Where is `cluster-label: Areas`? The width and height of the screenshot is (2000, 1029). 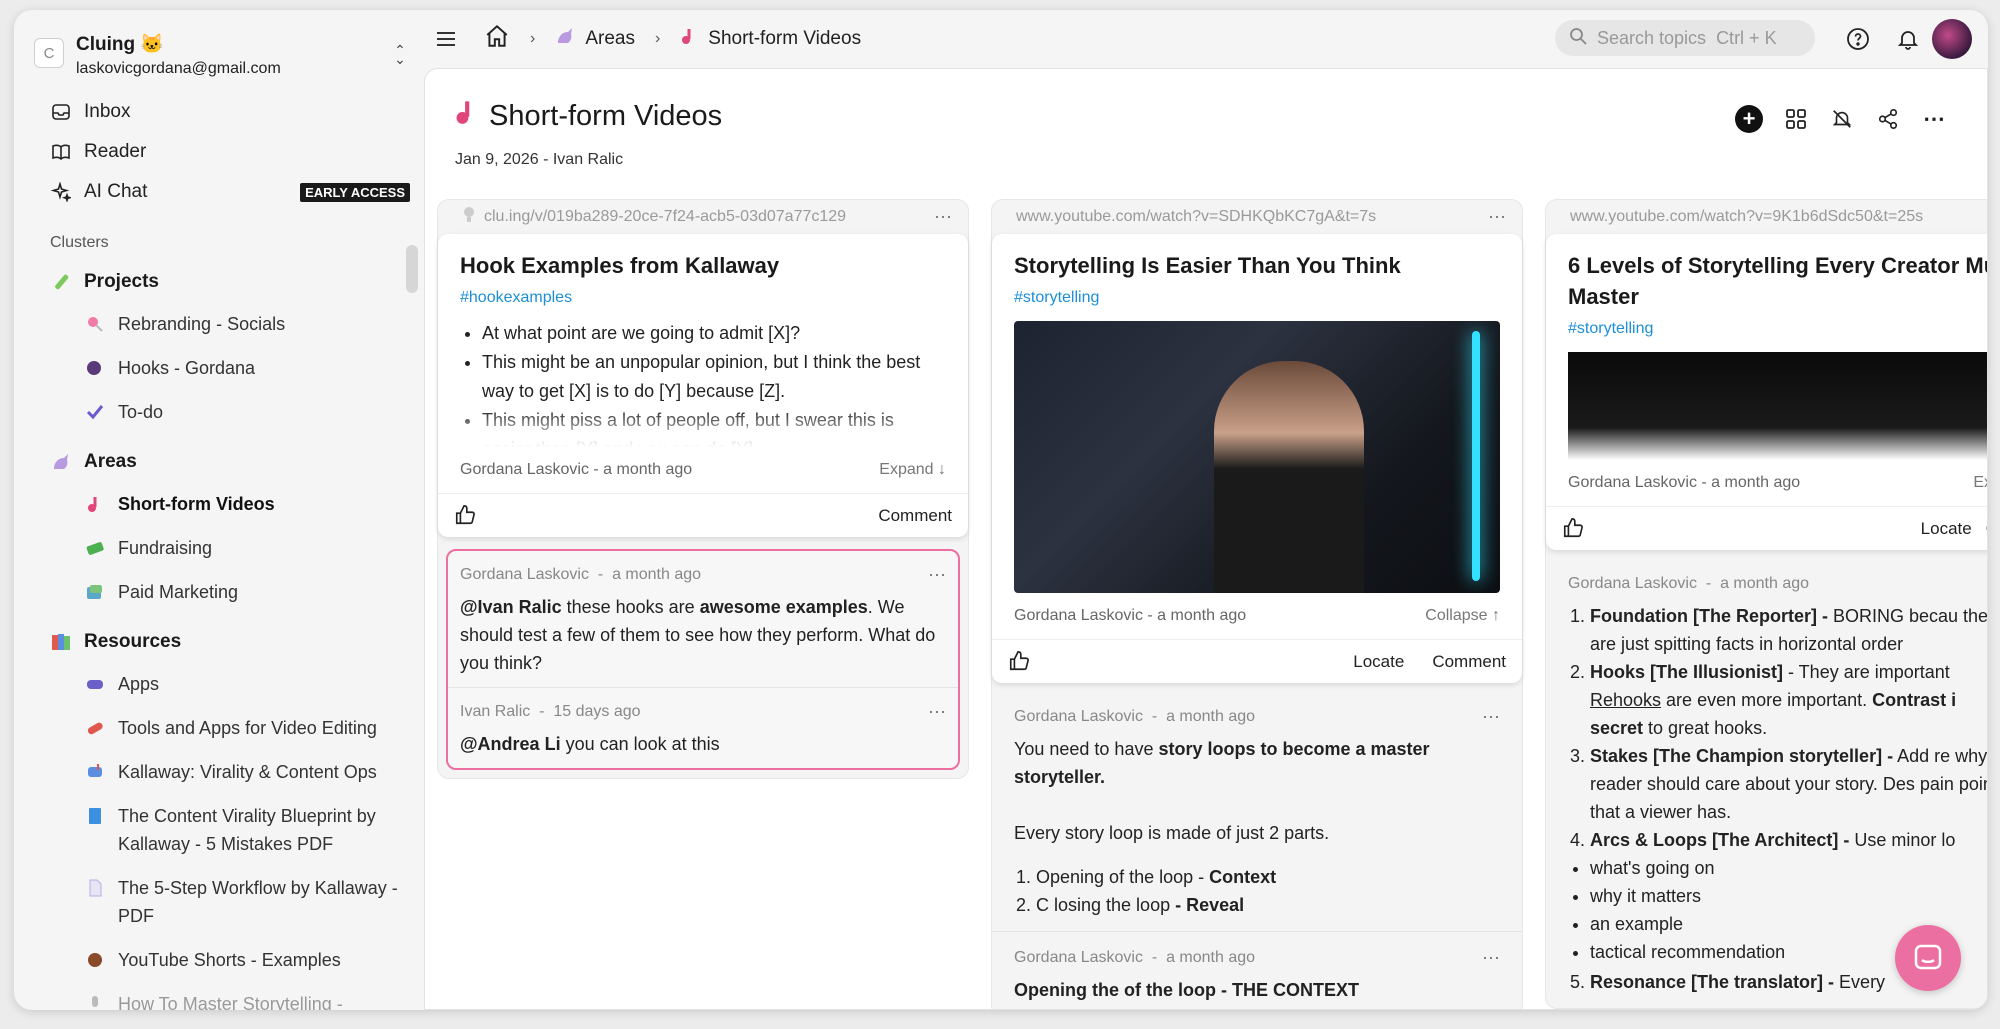 cluster-label: Areas is located at coordinates (110, 461).